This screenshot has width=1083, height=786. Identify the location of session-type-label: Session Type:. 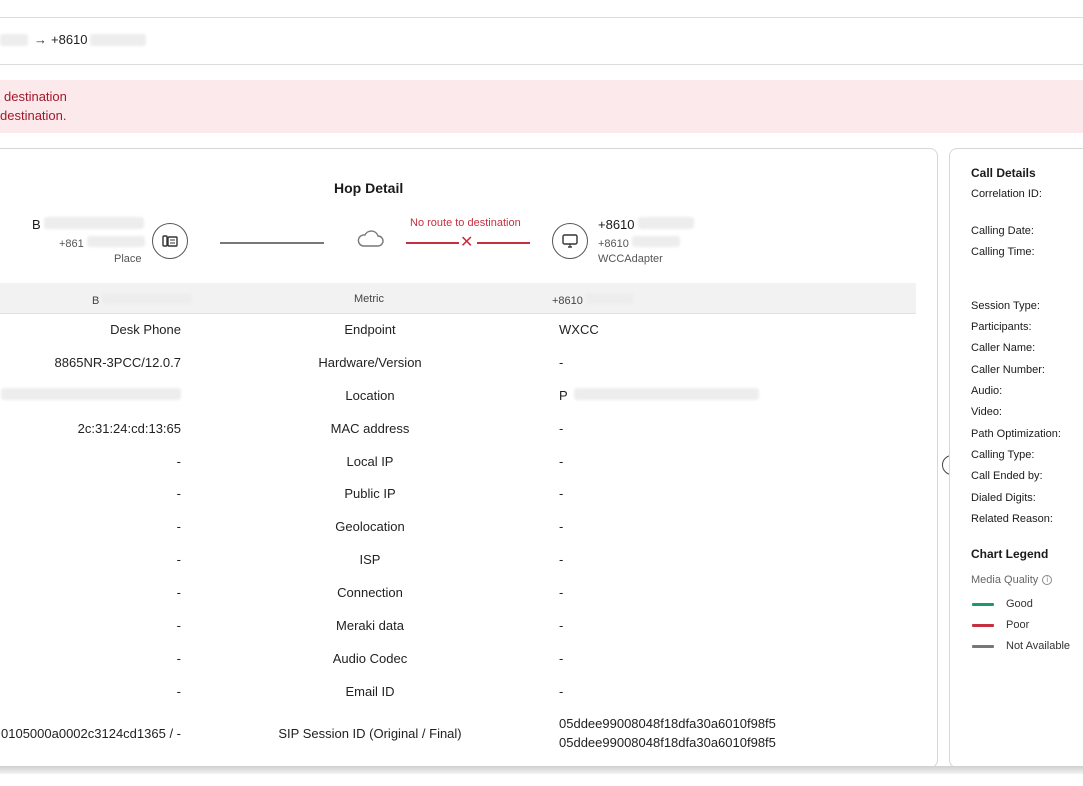
(1005, 306).